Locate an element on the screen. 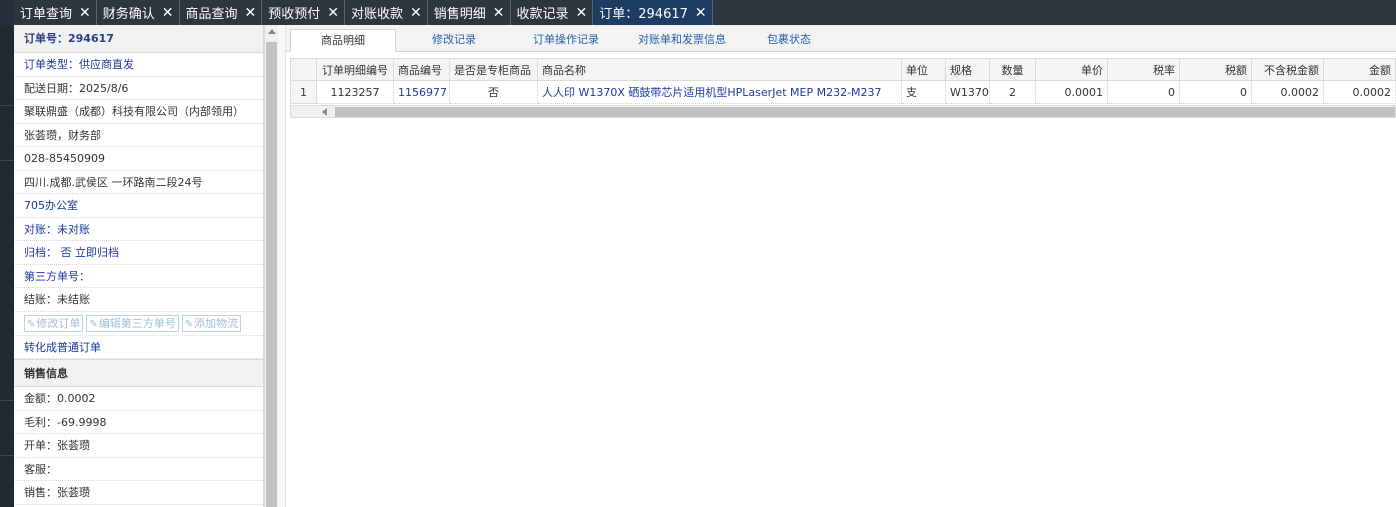 This screenshot has width=1396, height=507. sales-amount: 金额：0.0002 is located at coordinates (138, 399).